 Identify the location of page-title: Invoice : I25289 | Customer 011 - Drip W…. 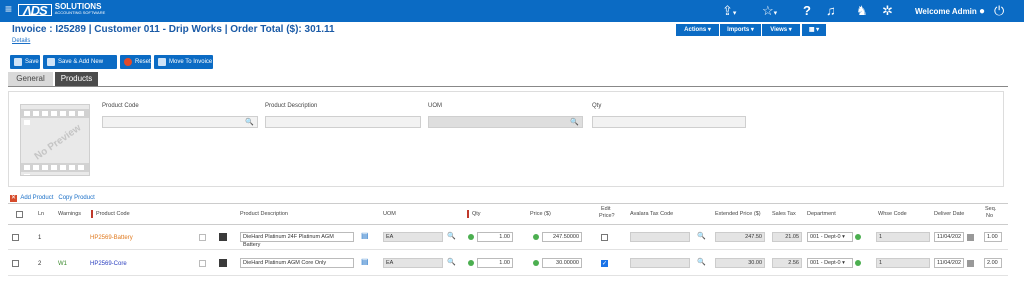
(173, 29).